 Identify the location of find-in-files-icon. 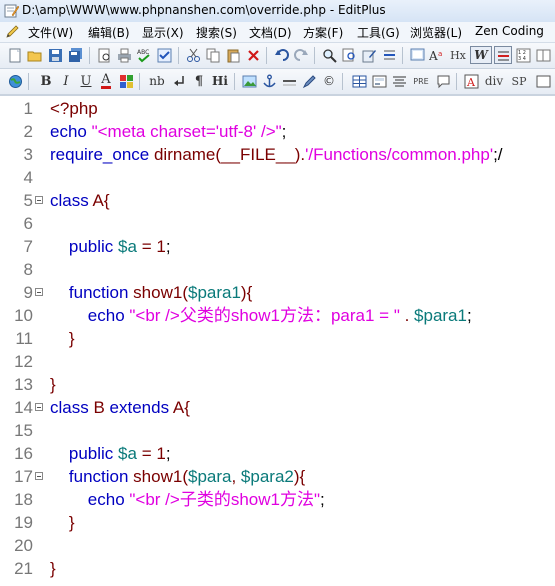
(369, 55).